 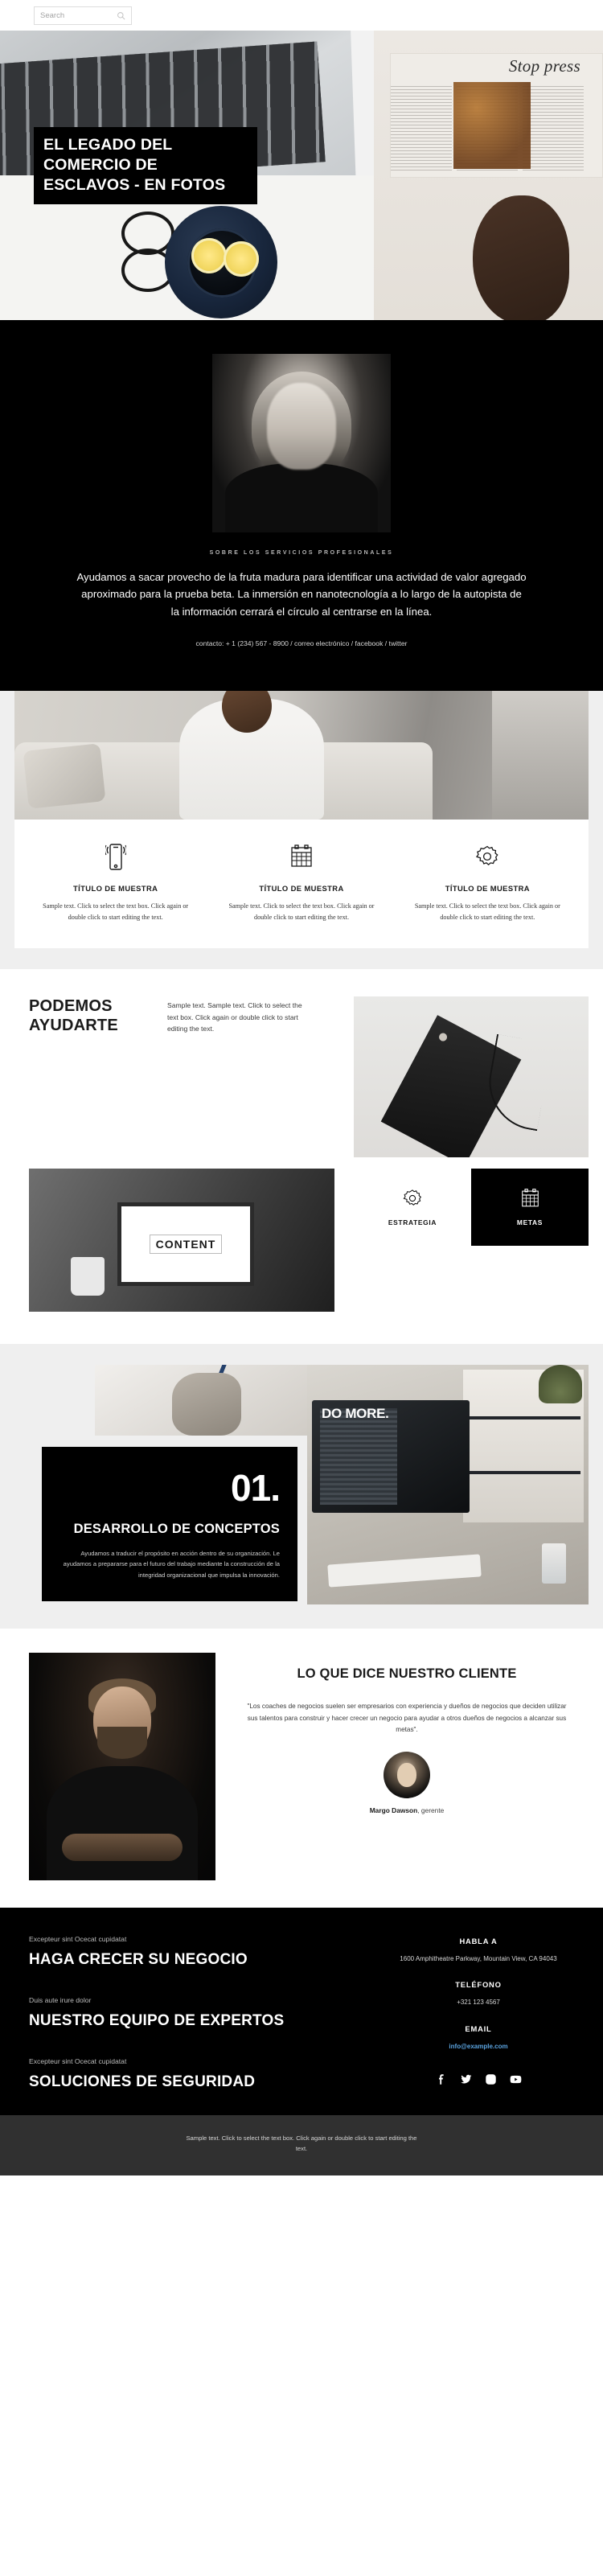 I want to click on twitter-icon, so click(x=466, y=2081).